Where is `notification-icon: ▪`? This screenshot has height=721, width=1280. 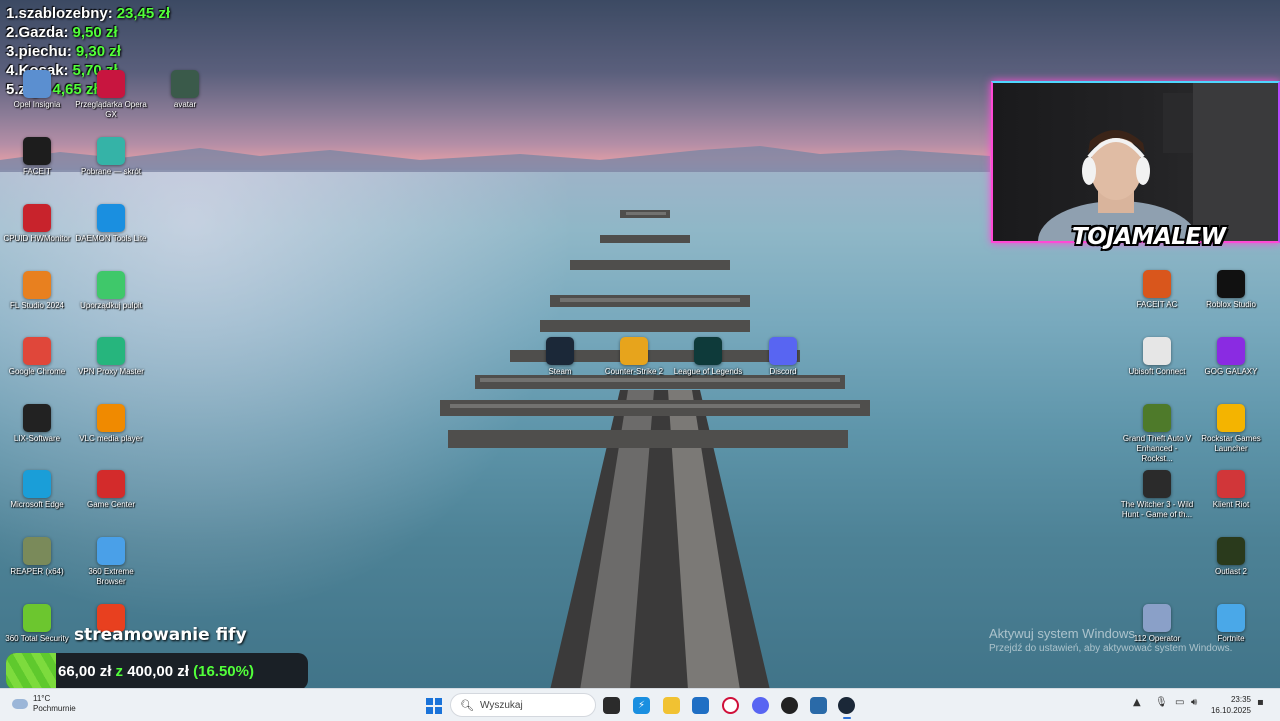 notification-icon: ▪ is located at coordinates (1260, 702).